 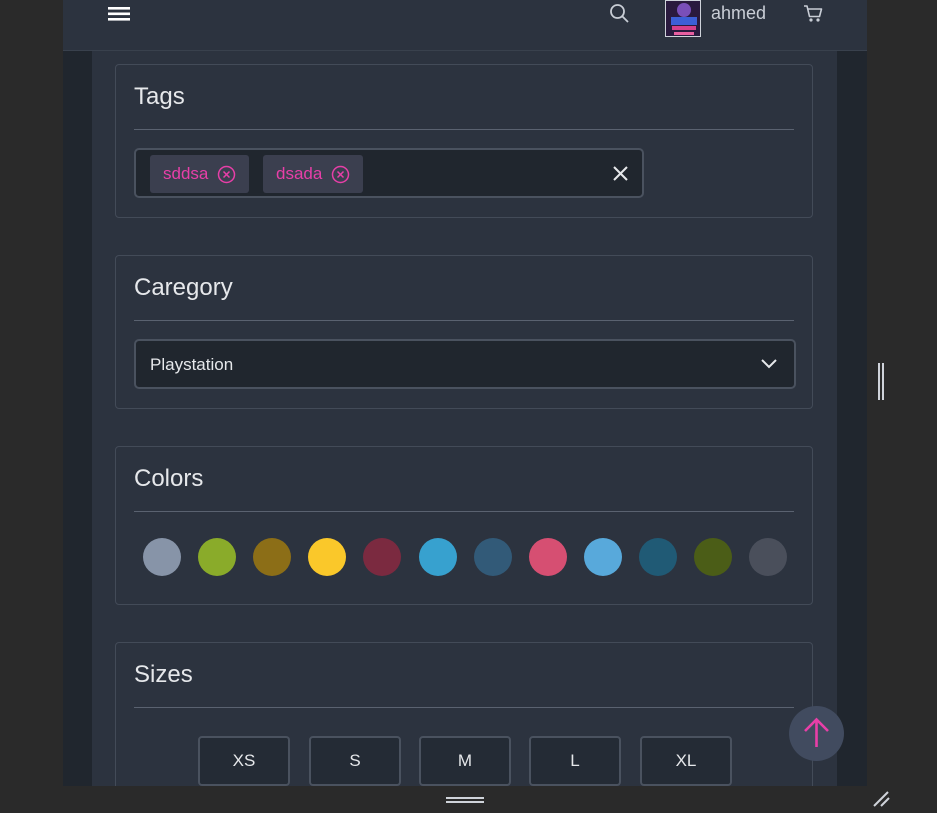 I want to click on size-option-s: S, so click(x=355, y=761).